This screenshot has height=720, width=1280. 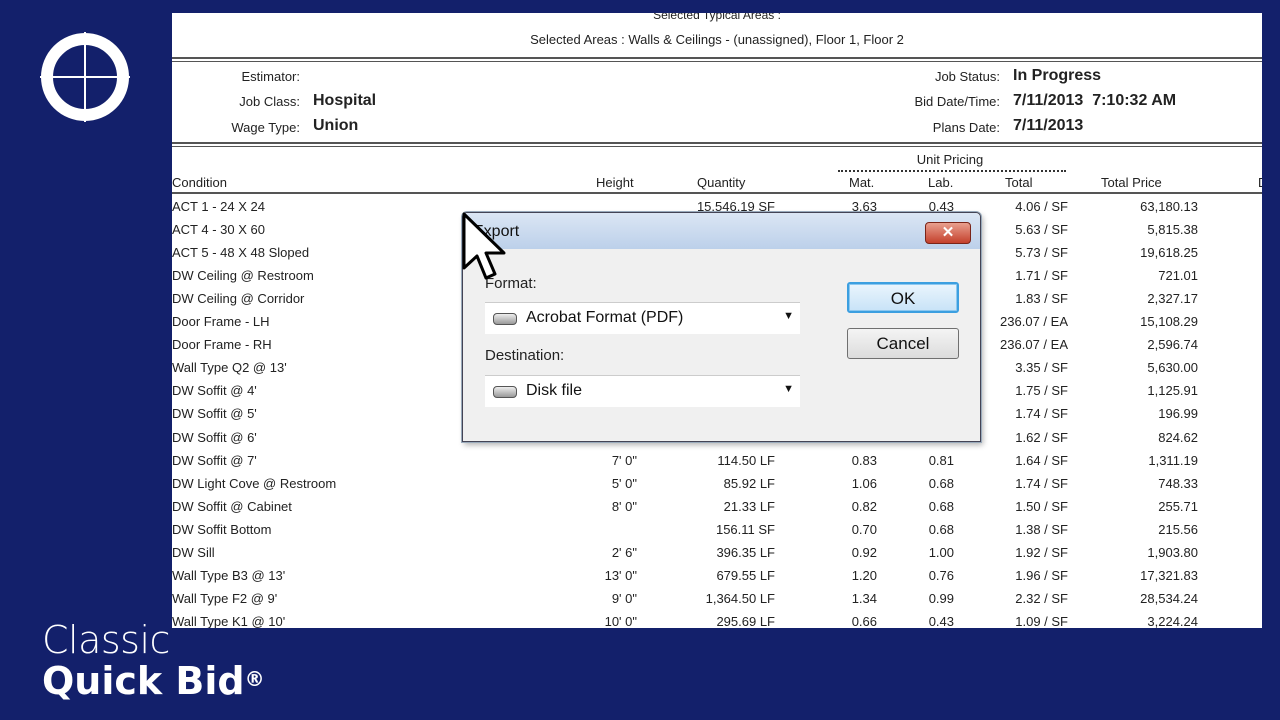 What do you see at coordinates (1172, 345) in the screenshot?
I see `cell-total-price: 2,596.74` at bounding box center [1172, 345].